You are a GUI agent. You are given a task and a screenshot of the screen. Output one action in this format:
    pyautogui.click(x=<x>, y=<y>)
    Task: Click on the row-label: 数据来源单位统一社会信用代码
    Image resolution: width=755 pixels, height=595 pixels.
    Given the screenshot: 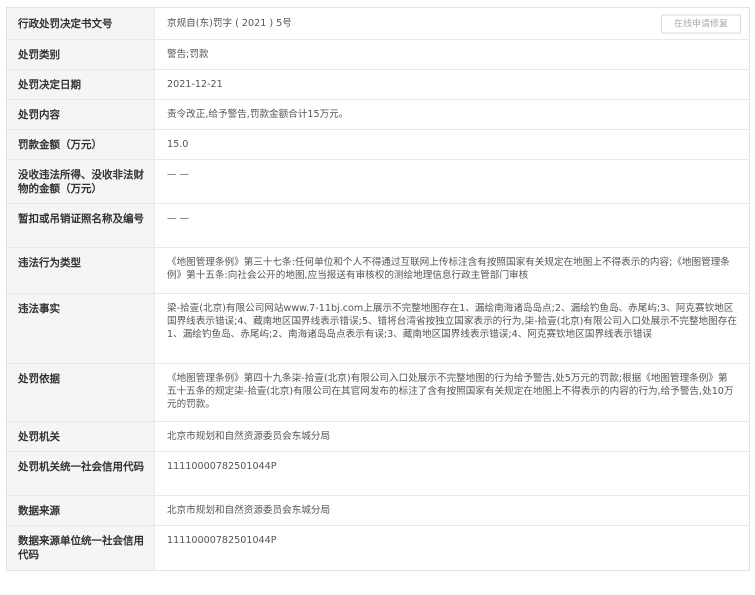 What is the action you would take?
    pyautogui.click(x=81, y=548)
    